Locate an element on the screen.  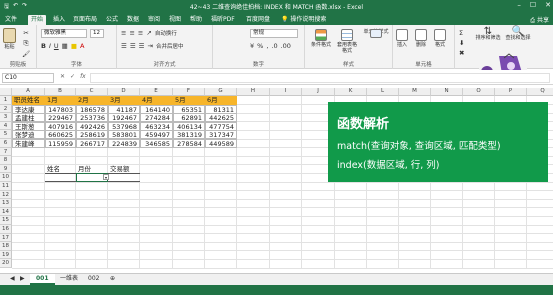
align-center-icon: ☰ is located at coordinates (133, 46).